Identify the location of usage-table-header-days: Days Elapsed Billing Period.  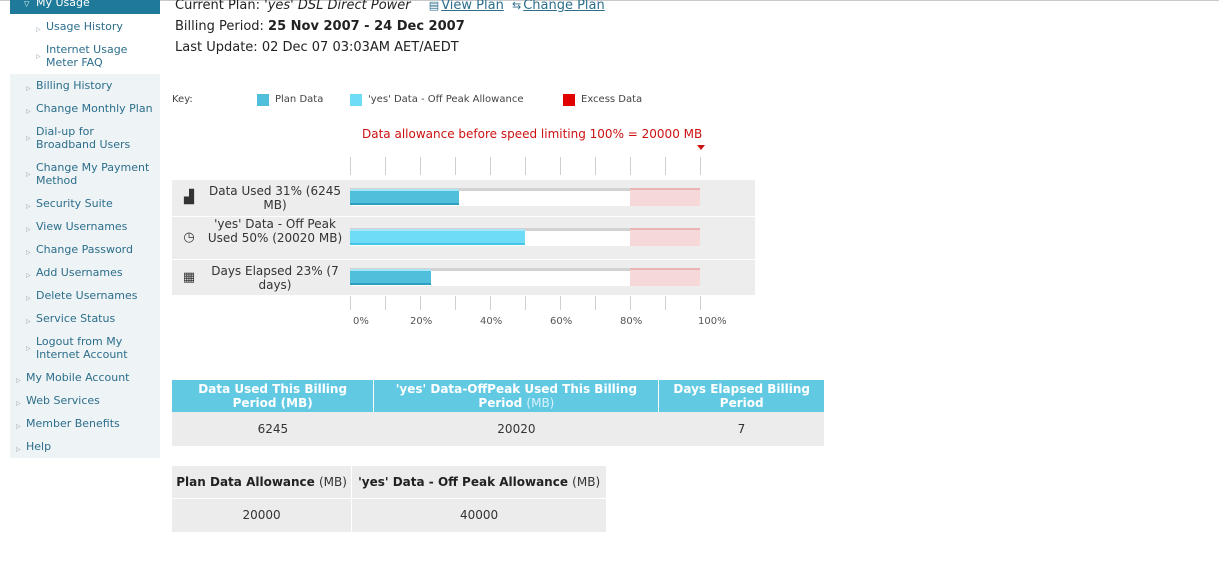
(741, 396).